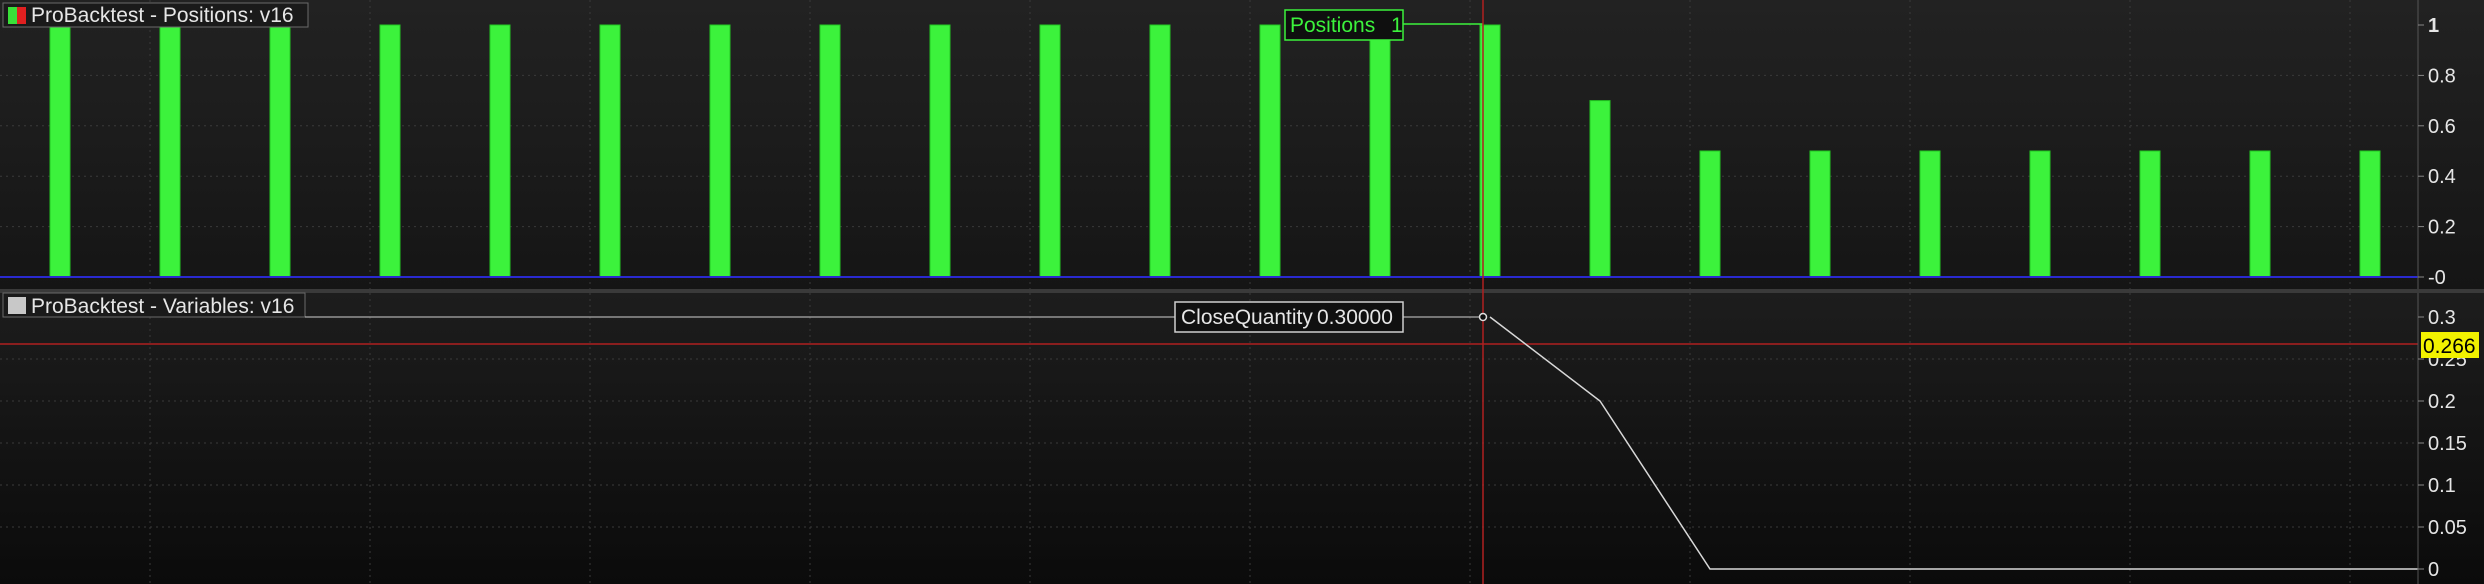  What do you see at coordinates (1483, 317) in the screenshot?
I see `crosshair-marker` at bounding box center [1483, 317].